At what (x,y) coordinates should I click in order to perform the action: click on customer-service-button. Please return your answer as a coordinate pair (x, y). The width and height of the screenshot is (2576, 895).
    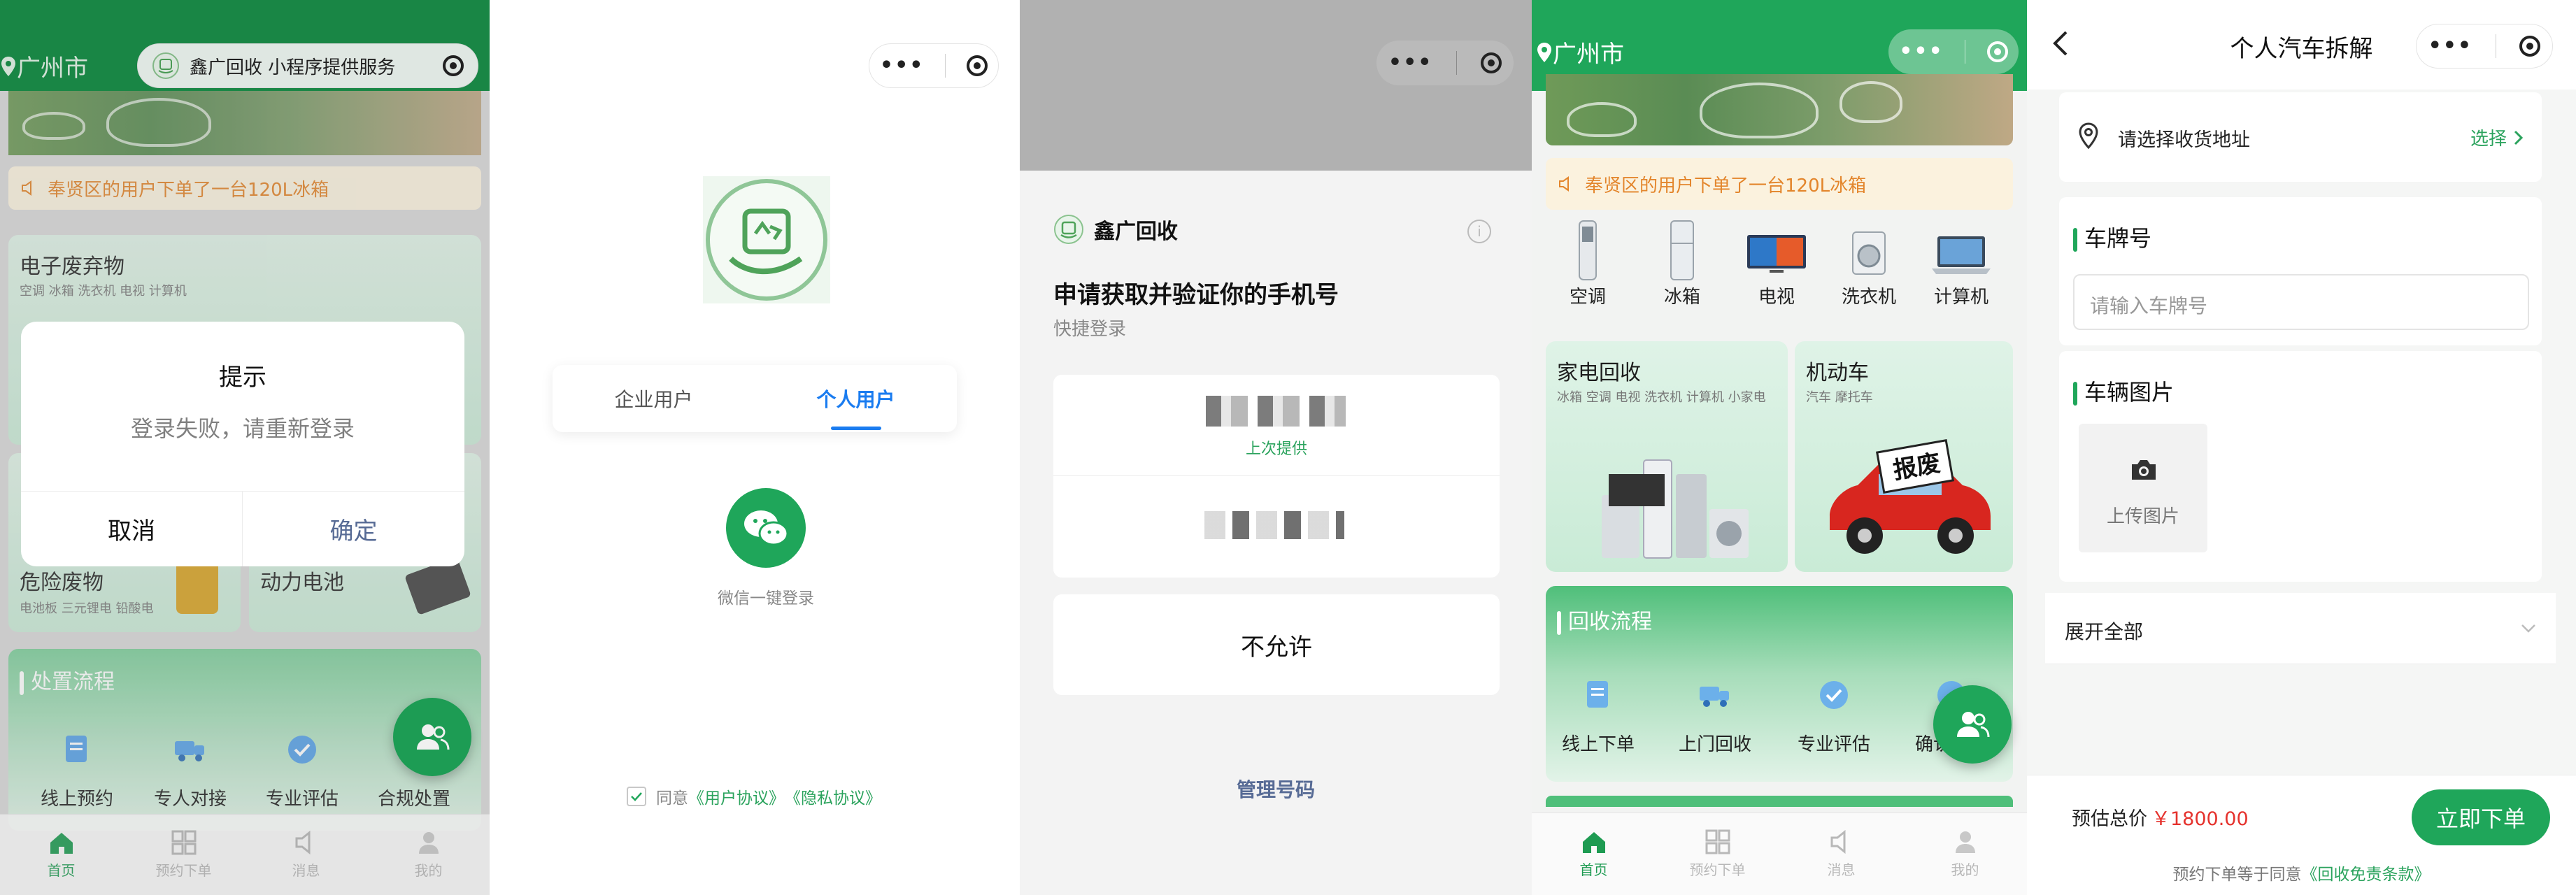
    Looking at the image, I should click on (1972, 725).